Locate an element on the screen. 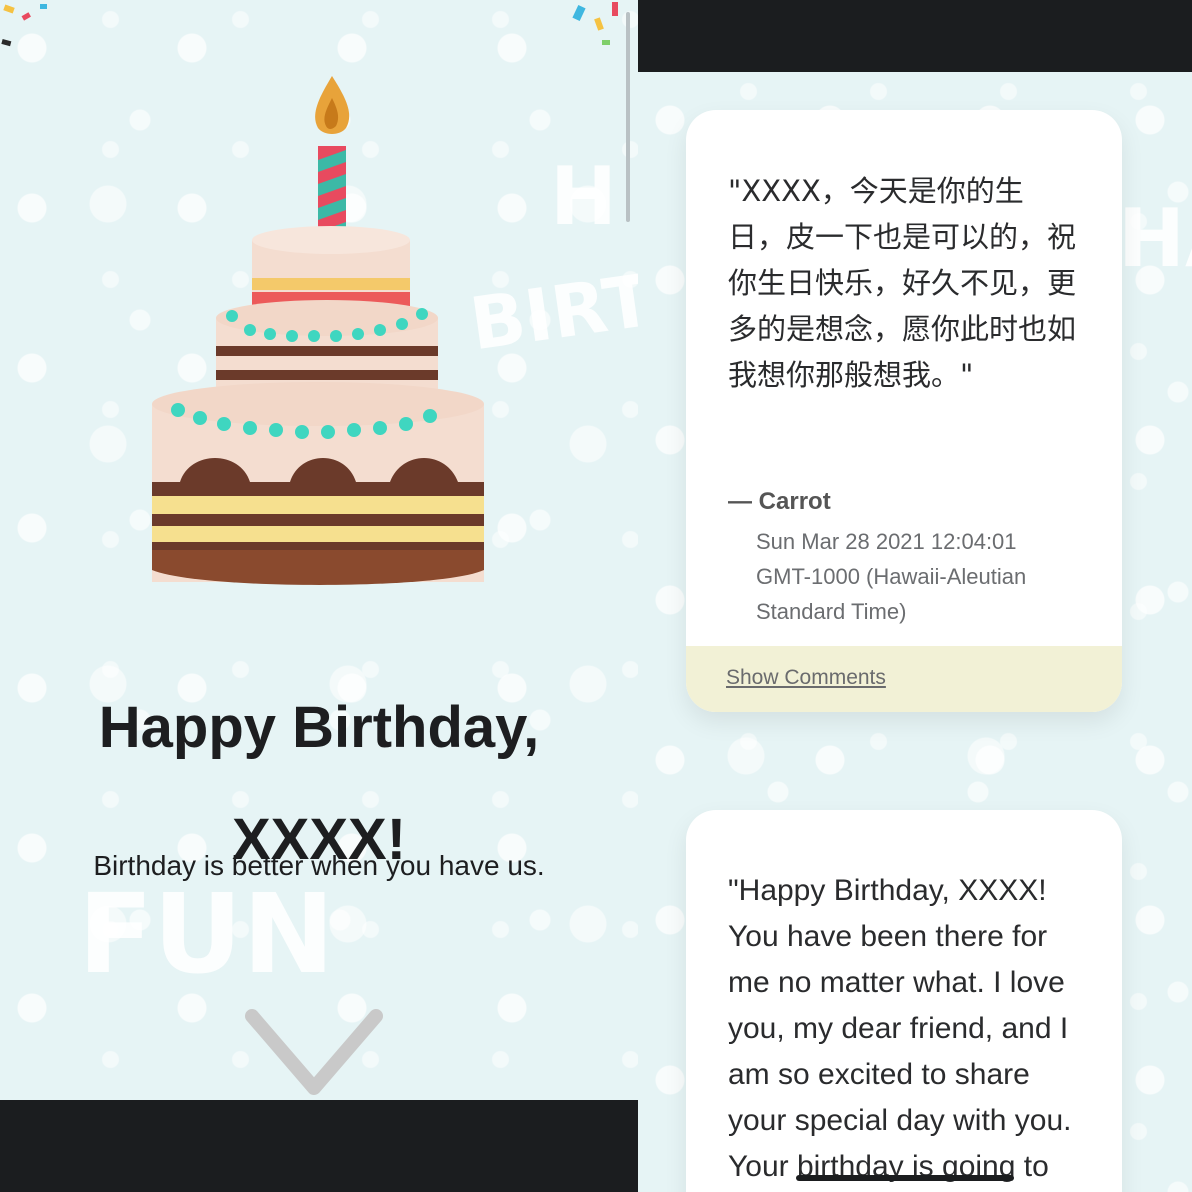  home-indicator is located at coordinates (905, 1178).